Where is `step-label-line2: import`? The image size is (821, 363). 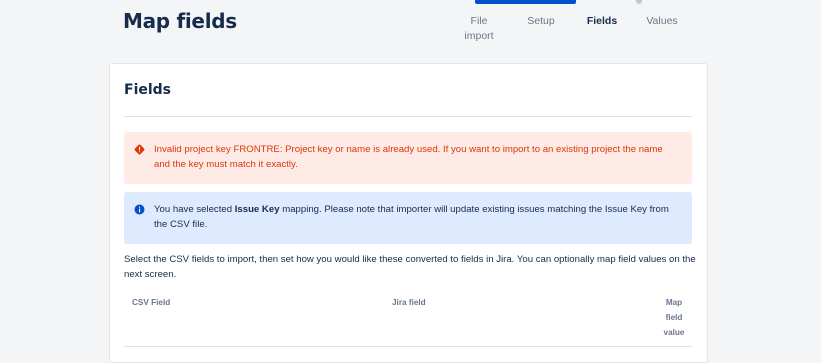 step-label-line2: import is located at coordinates (479, 36).